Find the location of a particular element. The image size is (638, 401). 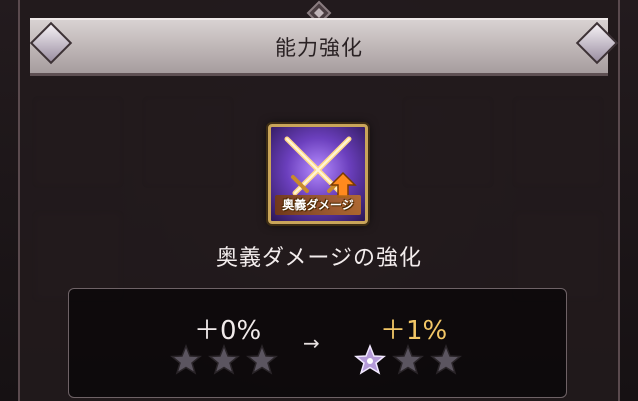

next-star-rating is located at coordinates (408, 360).